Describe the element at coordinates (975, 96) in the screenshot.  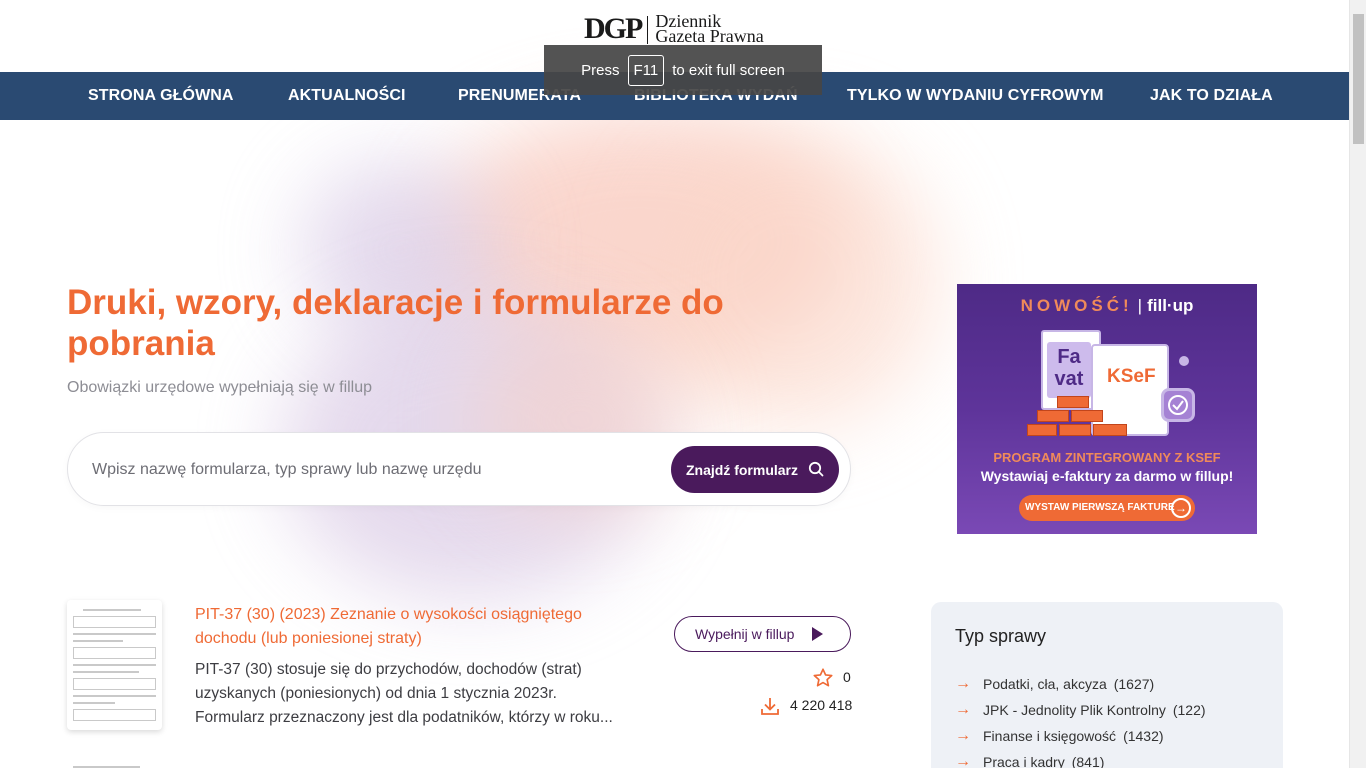
I see `nav-item-digital-only: TYLKO W WYDANIU CYFROWYM` at that location.